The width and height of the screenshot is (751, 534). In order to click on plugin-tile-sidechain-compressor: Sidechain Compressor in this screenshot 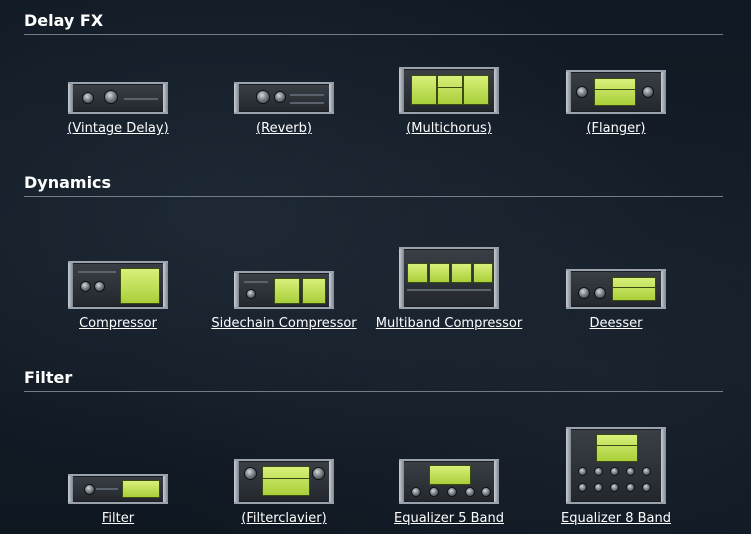, I will do `click(284, 301)`.